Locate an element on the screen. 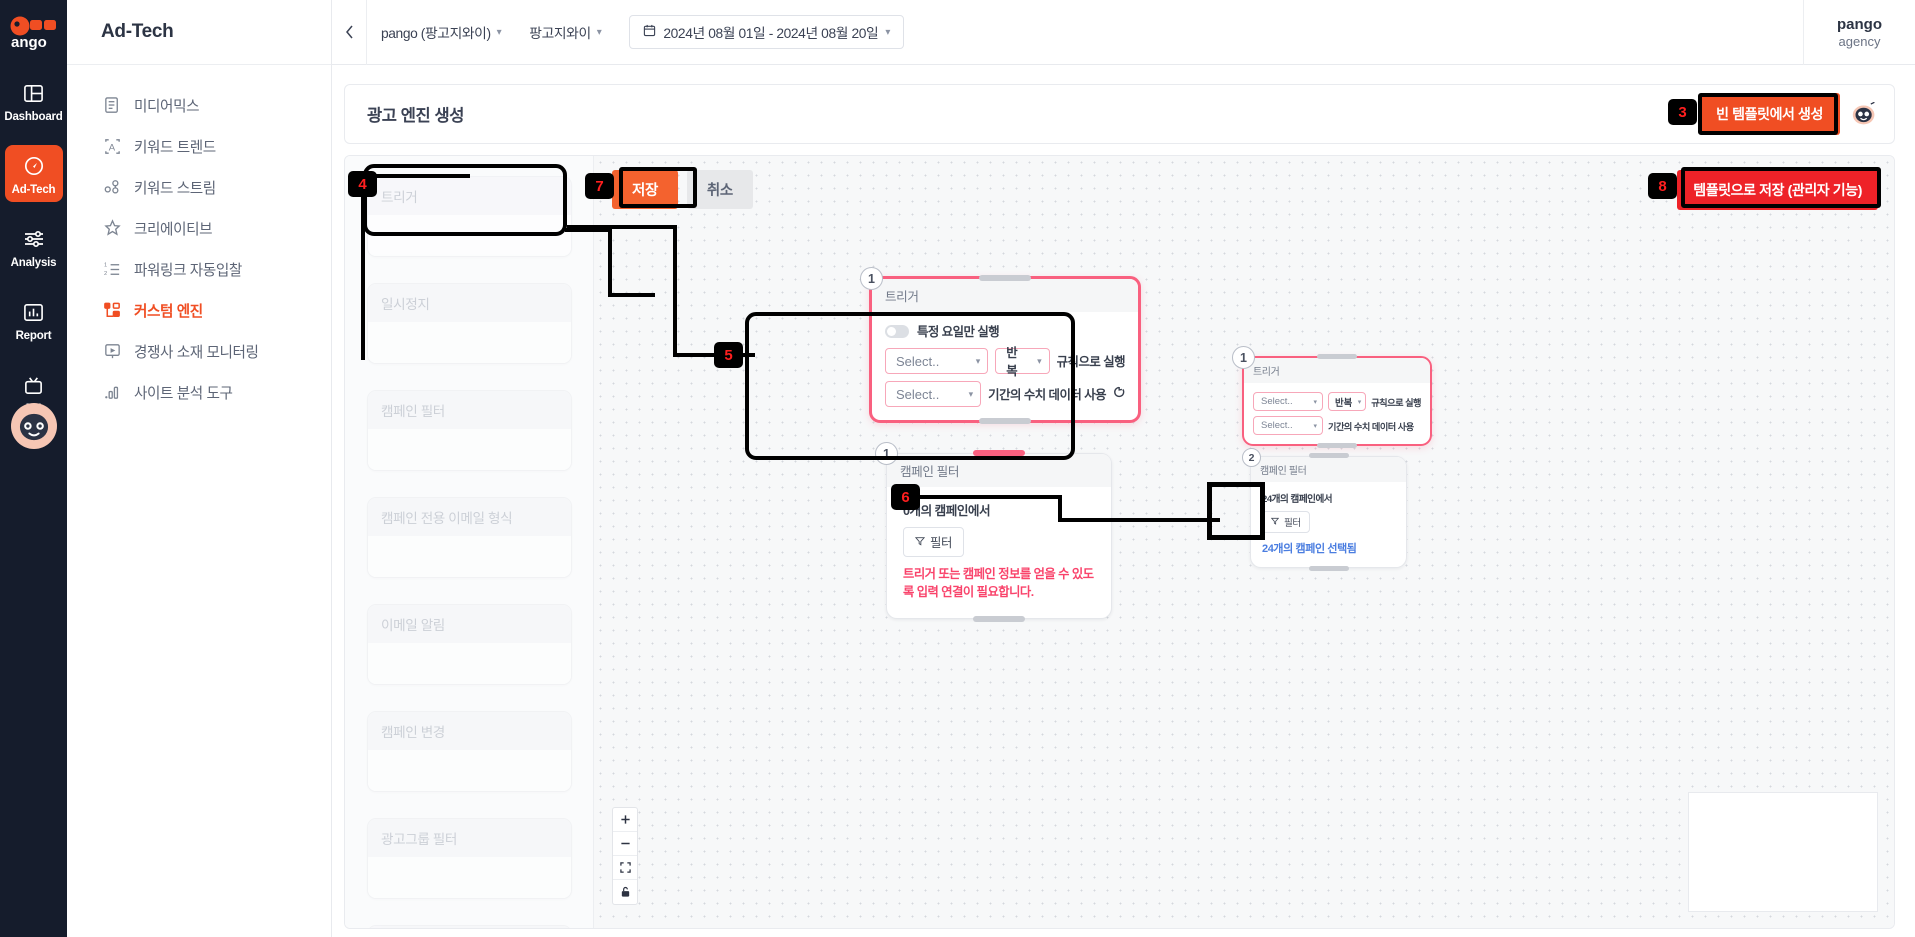 This screenshot has width=1915, height=937. weekday-only-label: 특정 요일만 실행 is located at coordinates (958, 332).